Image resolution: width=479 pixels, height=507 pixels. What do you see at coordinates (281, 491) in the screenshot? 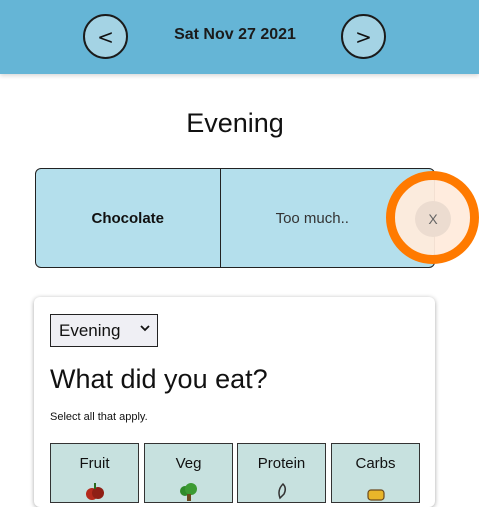
I see `protein-icon` at bounding box center [281, 491].